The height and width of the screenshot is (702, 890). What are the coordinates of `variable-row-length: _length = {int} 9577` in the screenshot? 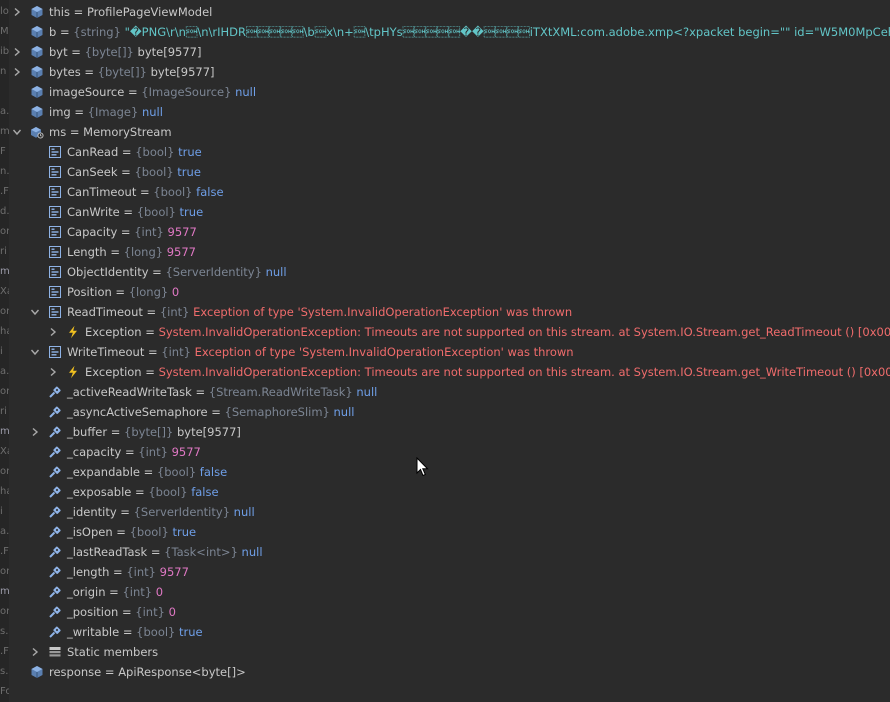 It's located at (449, 572).